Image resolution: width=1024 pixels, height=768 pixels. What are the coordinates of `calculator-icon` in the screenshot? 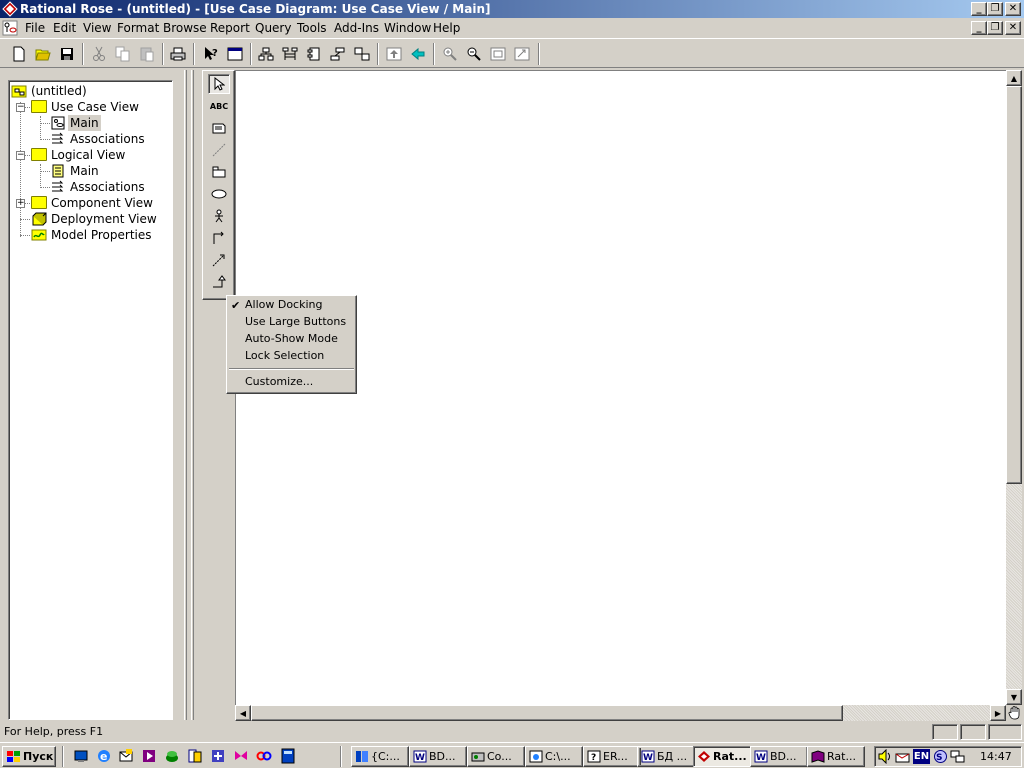 It's located at (288, 756).